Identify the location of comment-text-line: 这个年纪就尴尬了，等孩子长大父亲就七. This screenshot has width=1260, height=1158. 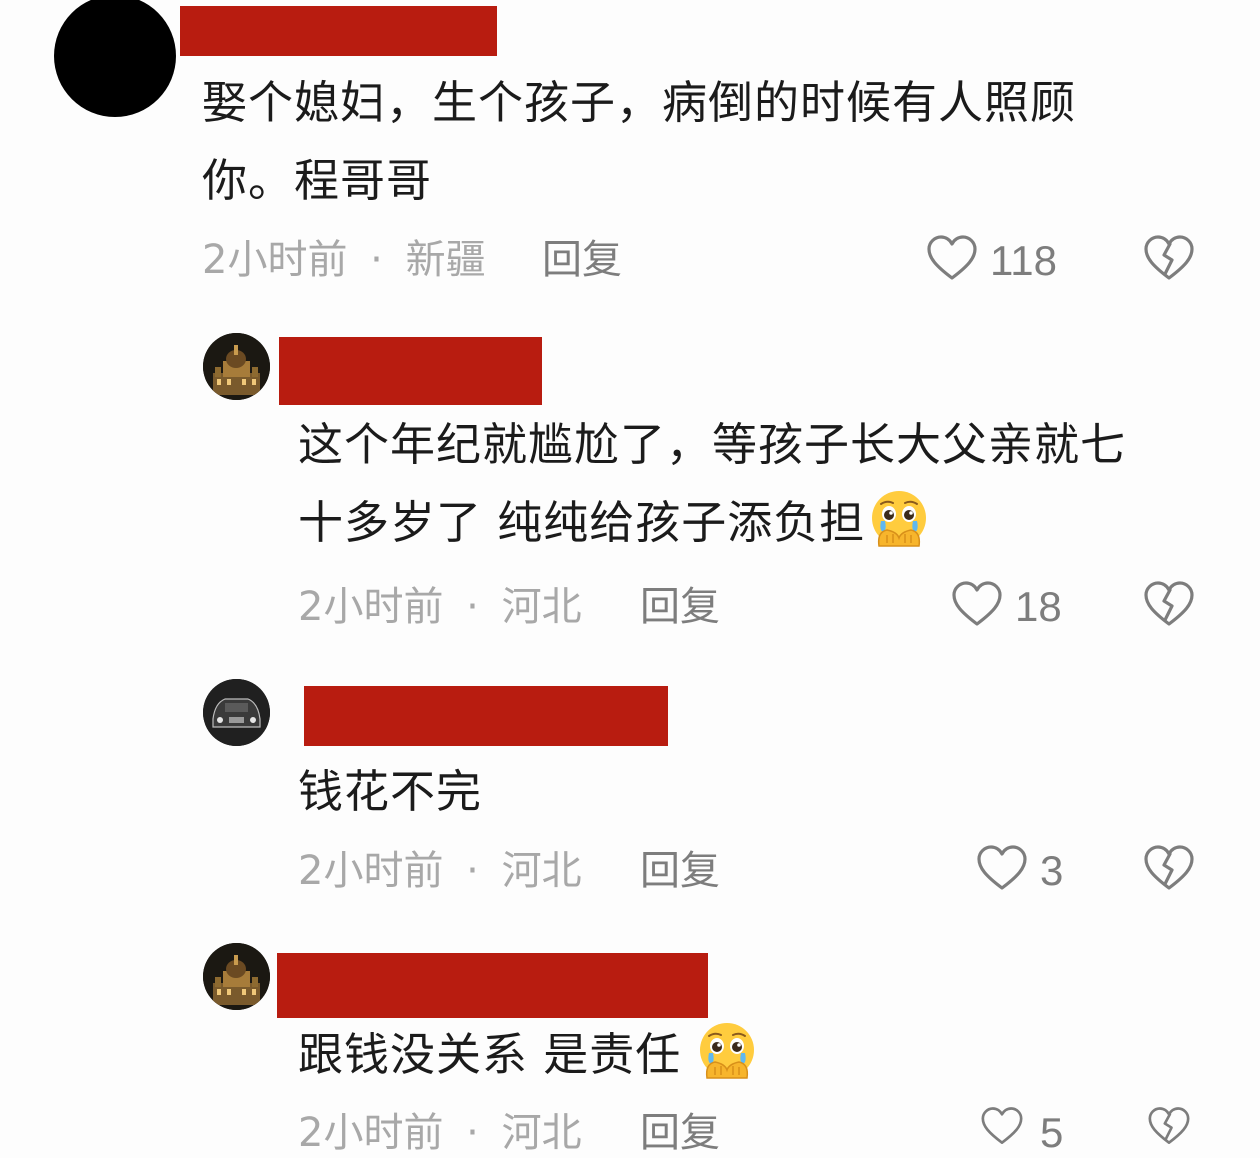
(712, 444).